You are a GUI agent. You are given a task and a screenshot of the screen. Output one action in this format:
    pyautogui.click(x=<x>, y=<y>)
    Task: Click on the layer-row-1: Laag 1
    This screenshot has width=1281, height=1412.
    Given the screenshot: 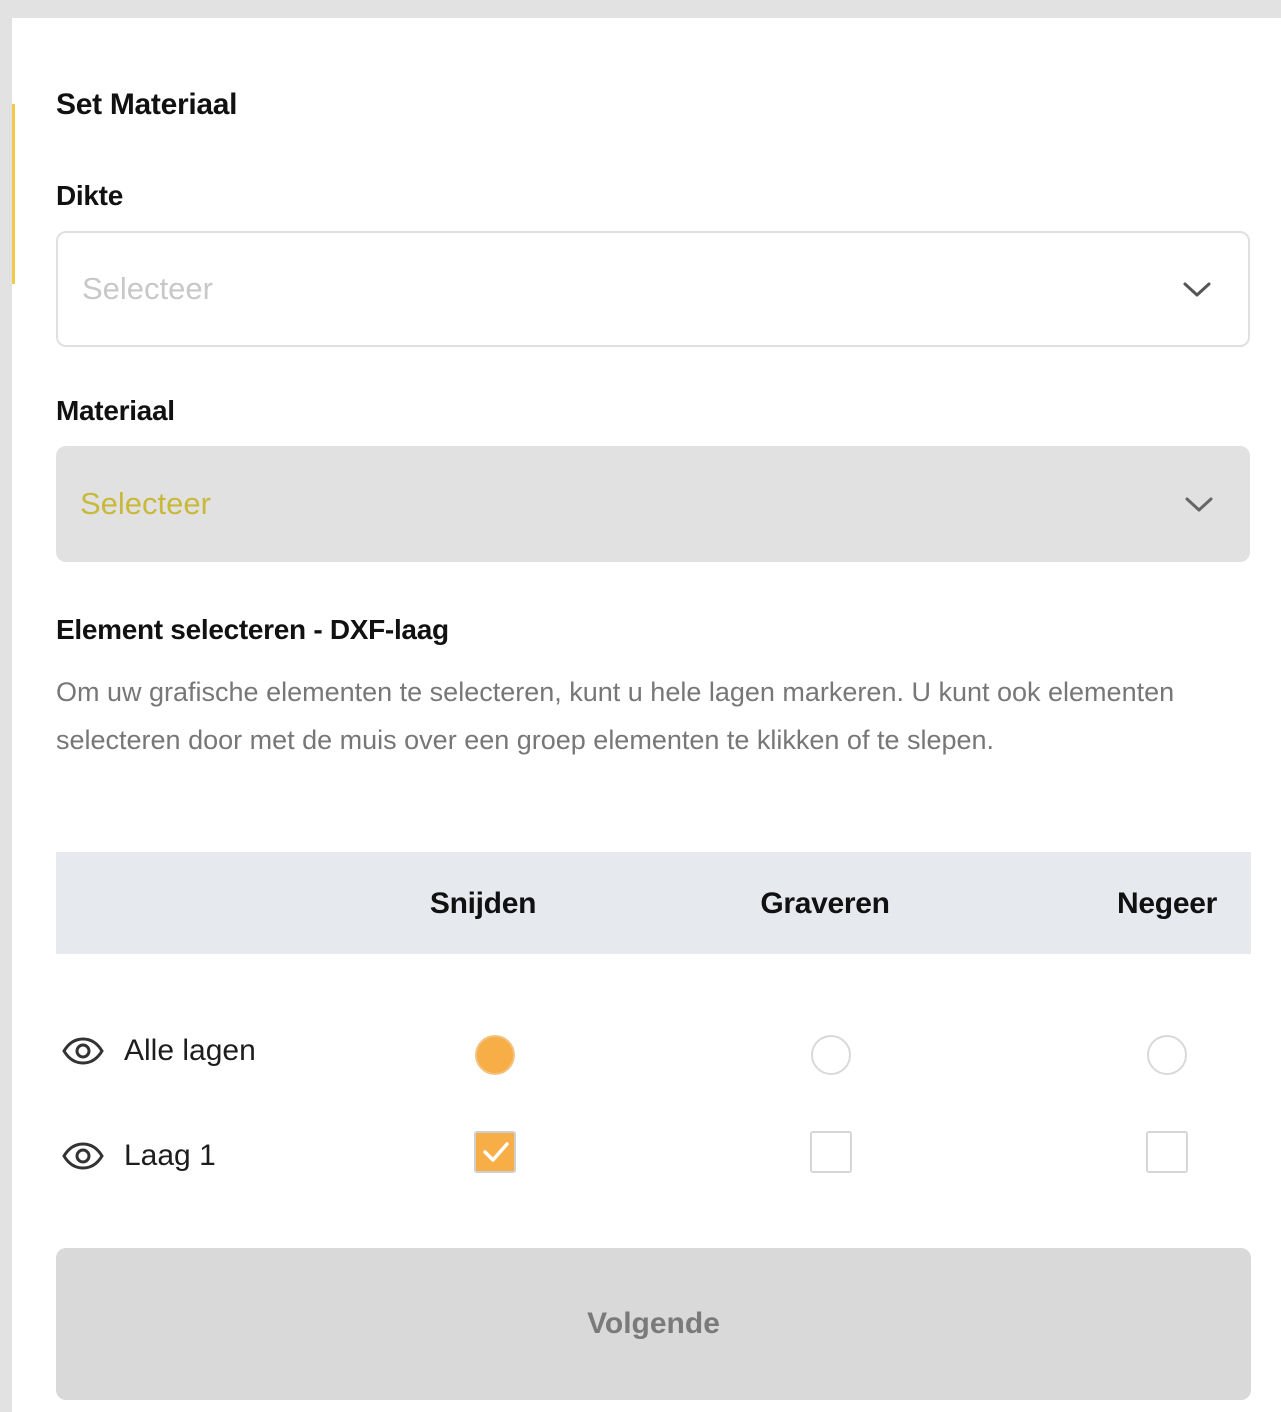 What is the action you would take?
    pyautogui.click(x=139, y=1156)
    